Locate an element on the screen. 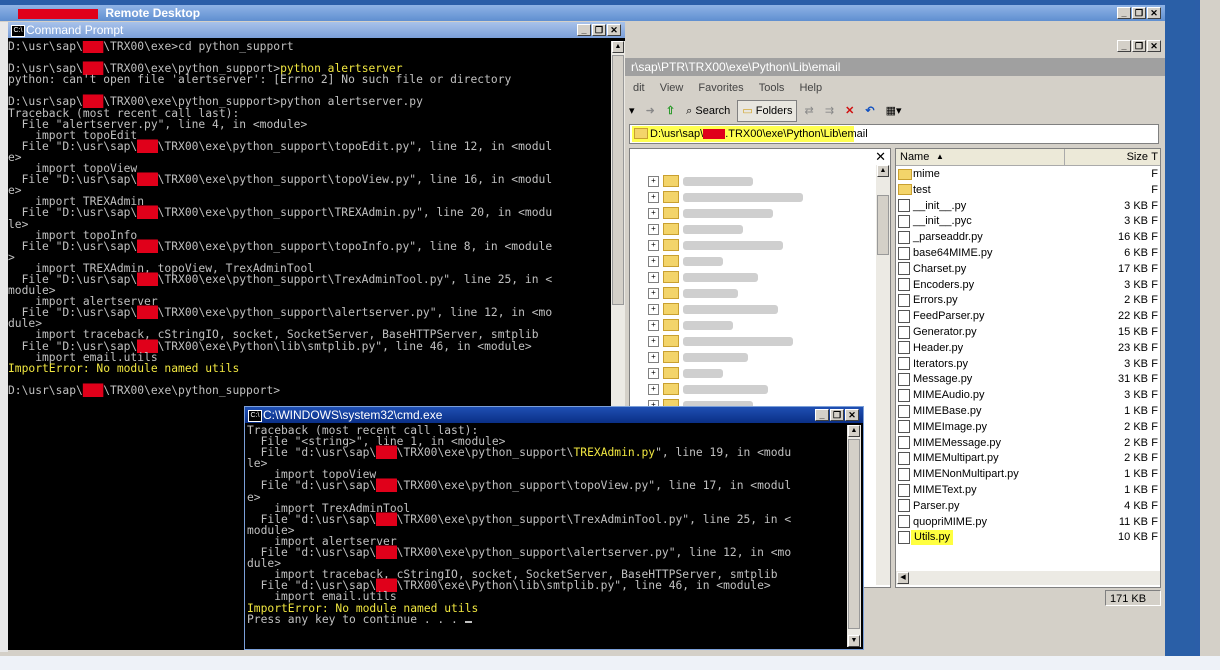 Image resolution: width=1220 pixels, height=670 pixels. file-row: FeedParser.py 22 KB F is located at coordinates (1029, 316).